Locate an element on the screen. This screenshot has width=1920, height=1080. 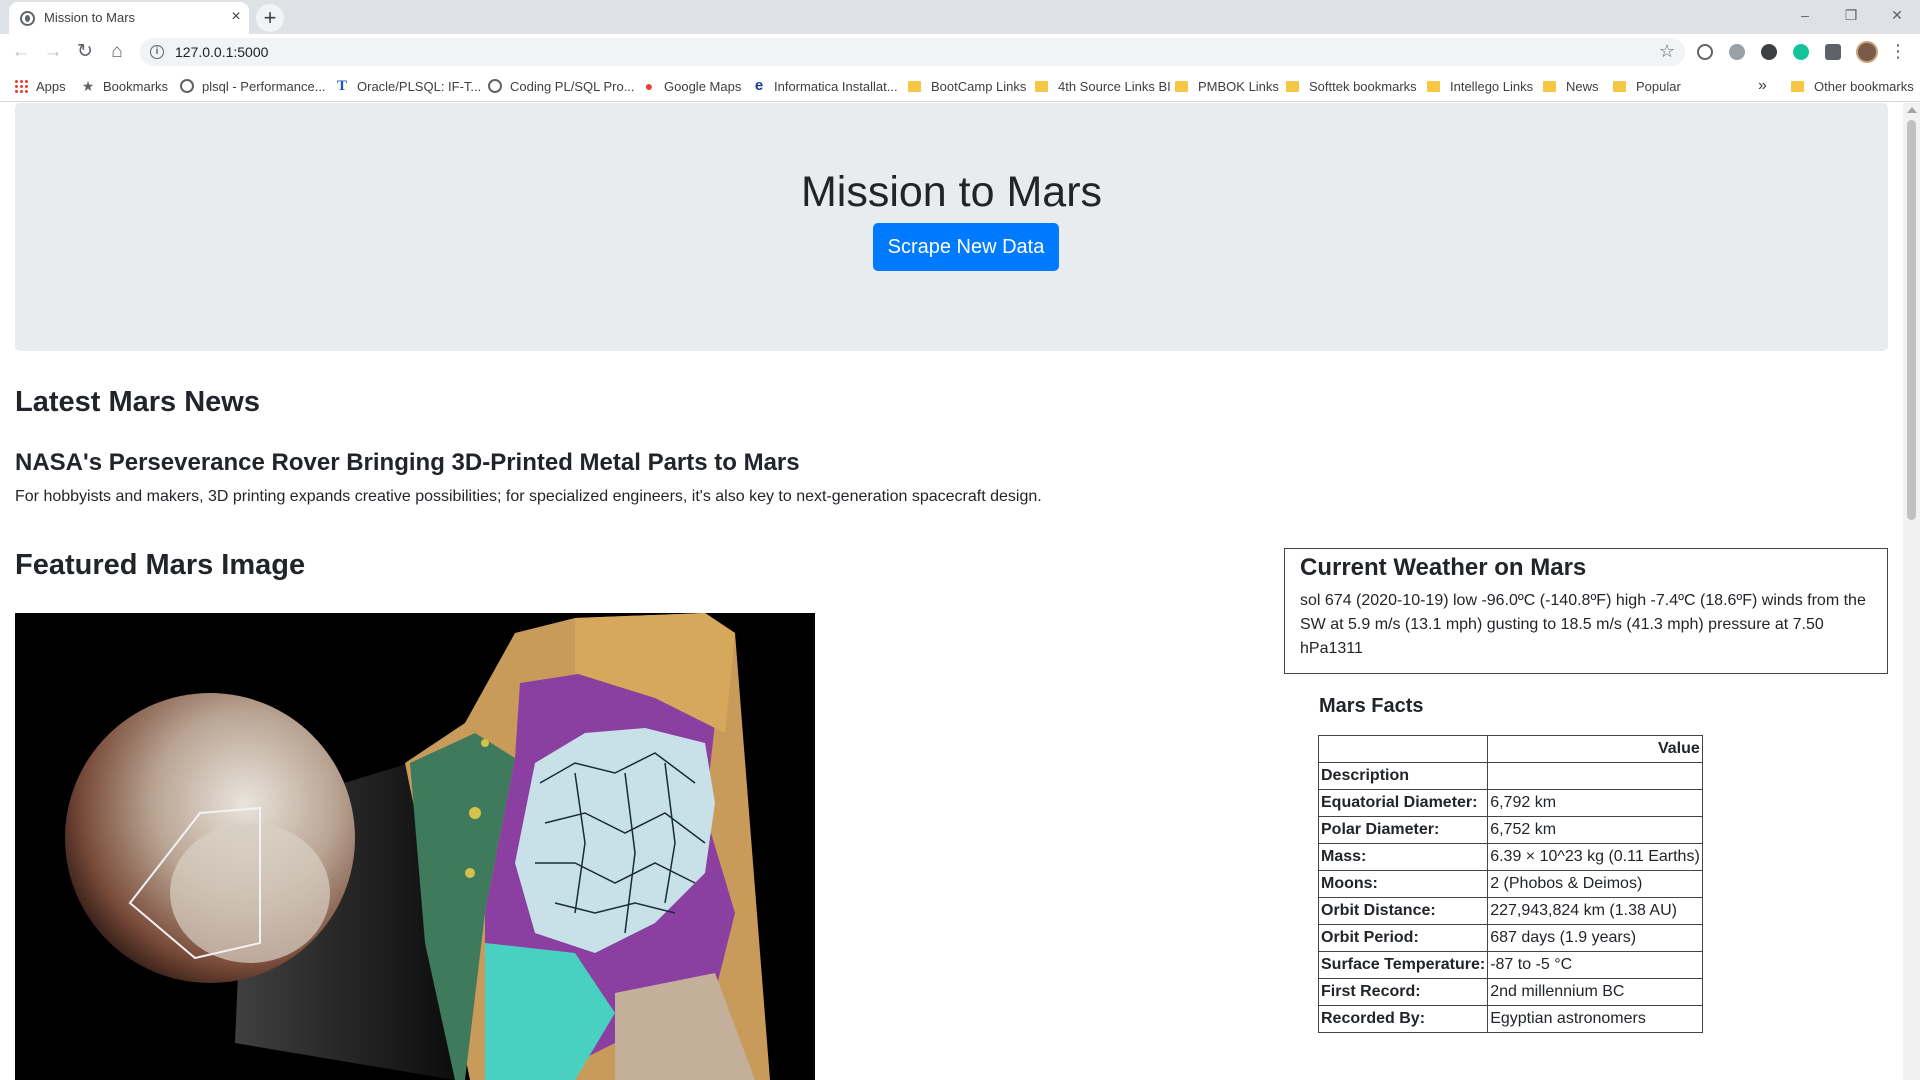
table-row: Mass: 6.39 × 10^23 kg (0.11 Earths) is located at coordinates (1510, 857).